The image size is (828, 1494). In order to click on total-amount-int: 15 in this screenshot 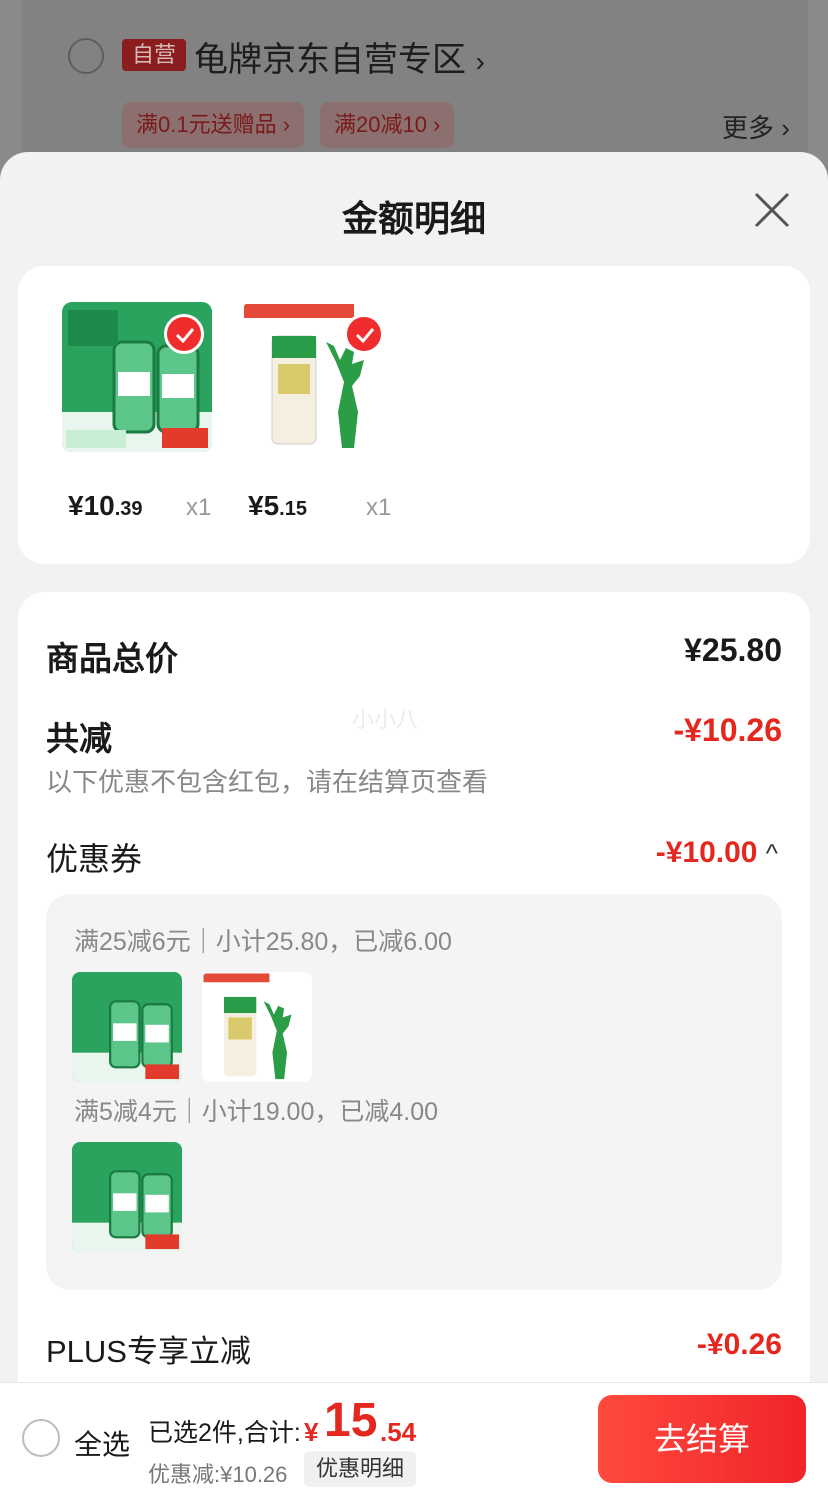, I will do `click(351, 1420)`.